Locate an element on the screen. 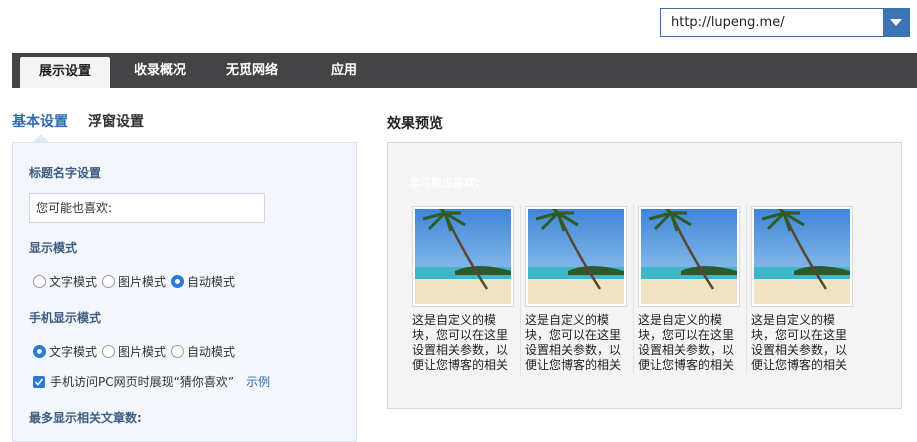 Image resolution: width=917 pixels, height=442 pixels. display-mode-label: 显示模式 is located at coordinates (53, 248).